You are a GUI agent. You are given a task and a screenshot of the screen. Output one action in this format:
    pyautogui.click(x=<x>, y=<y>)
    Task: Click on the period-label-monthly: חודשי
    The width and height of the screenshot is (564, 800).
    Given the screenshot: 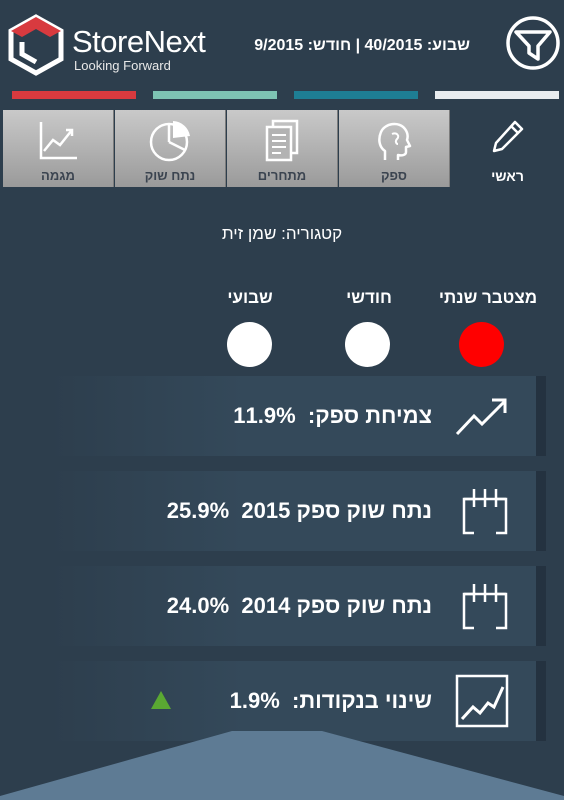 What is the action you would take?
    pyautogui.click(x=369, y=297)
    